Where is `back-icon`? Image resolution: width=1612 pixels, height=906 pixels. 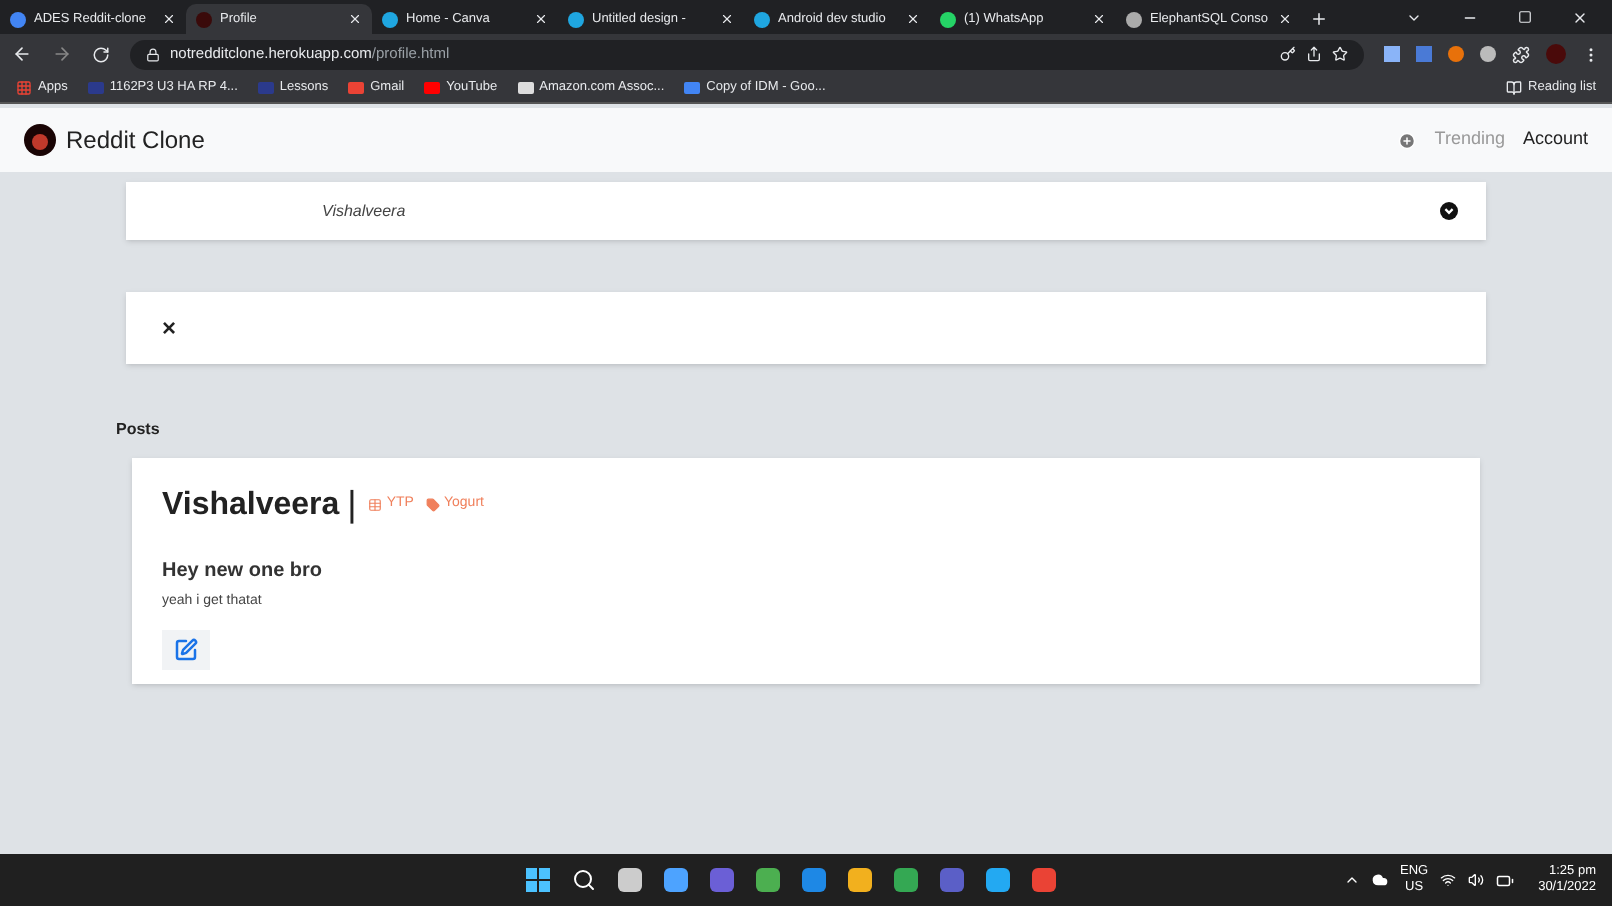 back-icon is located at coordinates (22, 54).